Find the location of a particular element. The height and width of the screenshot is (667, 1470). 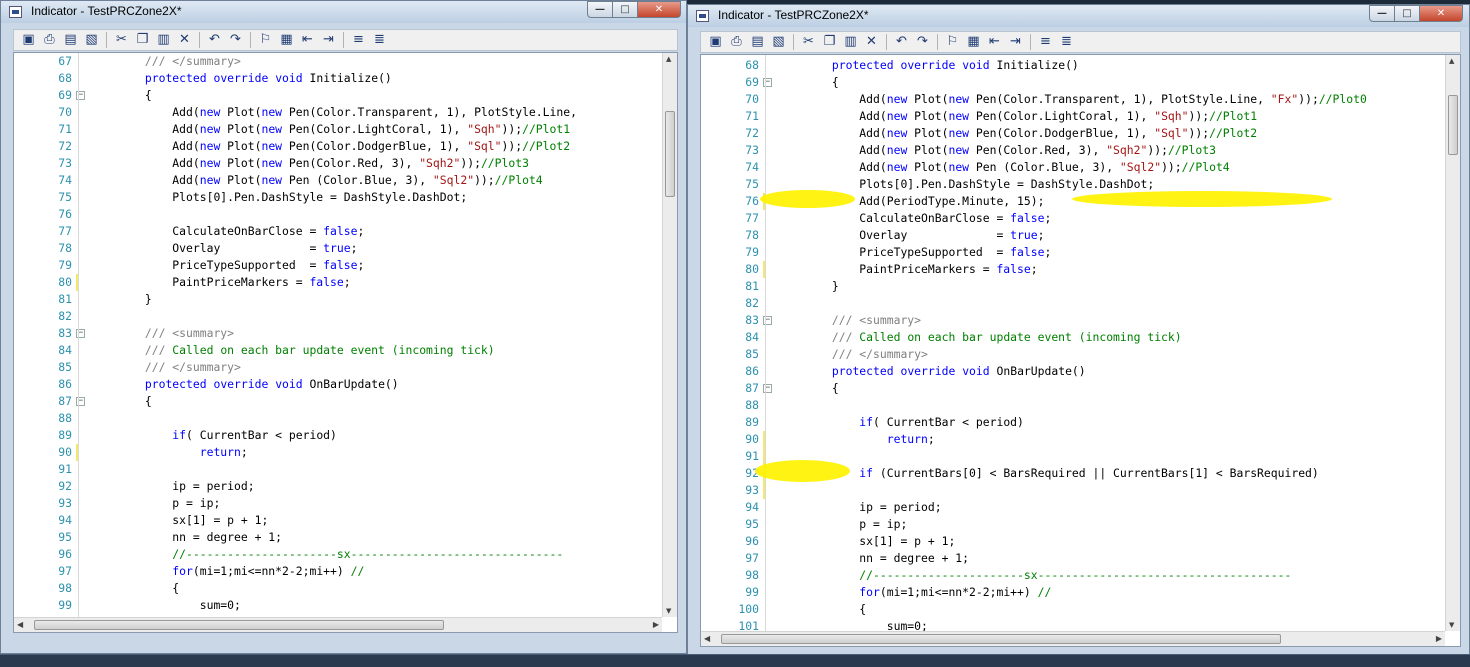

scroll-up-arrow-icon: ▲ is located at coordinates (668, 59).